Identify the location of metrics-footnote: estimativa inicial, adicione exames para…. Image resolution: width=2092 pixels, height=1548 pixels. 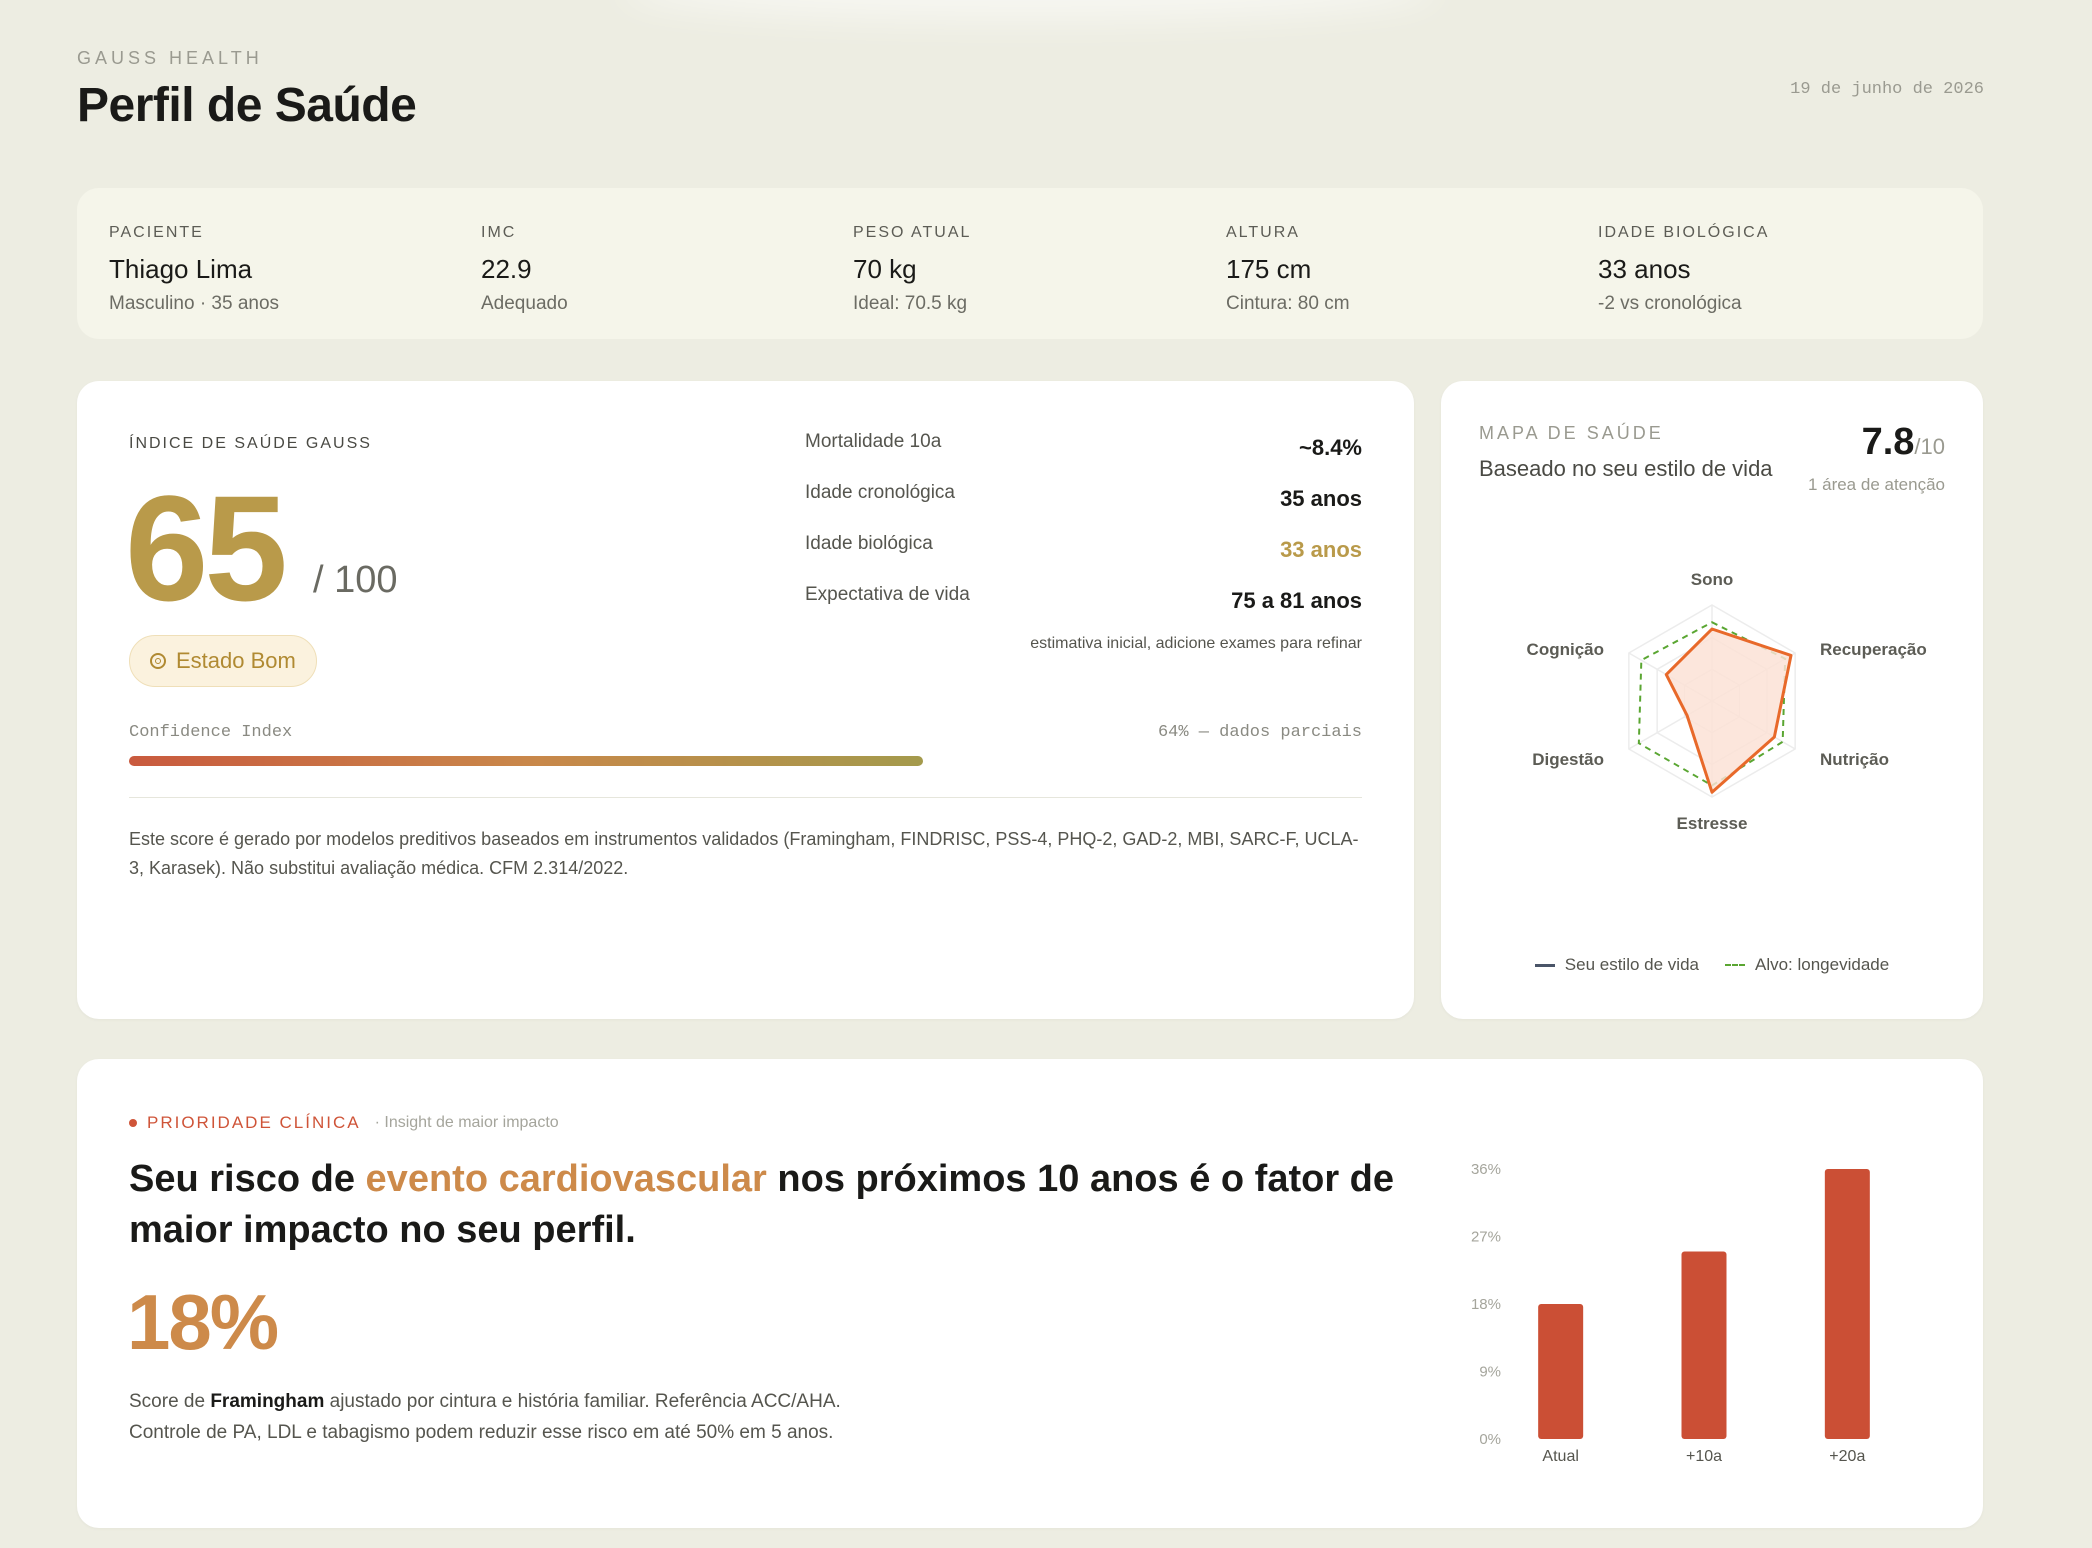
(1196, 643).